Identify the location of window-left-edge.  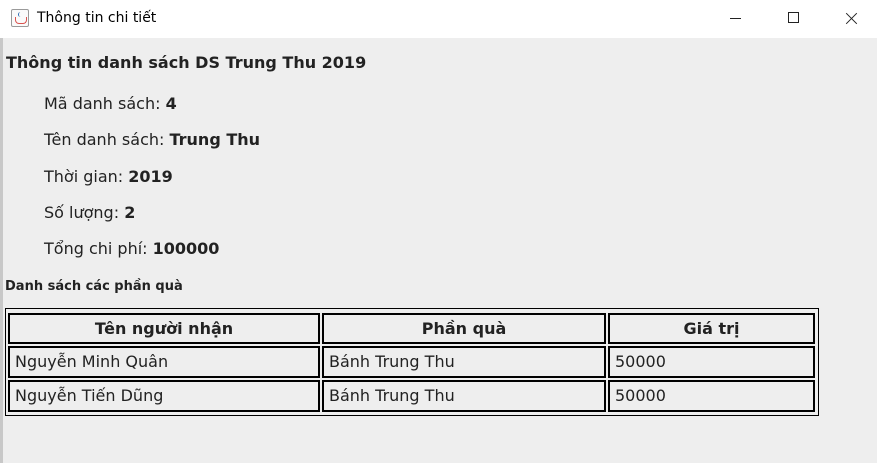
(1, 250).